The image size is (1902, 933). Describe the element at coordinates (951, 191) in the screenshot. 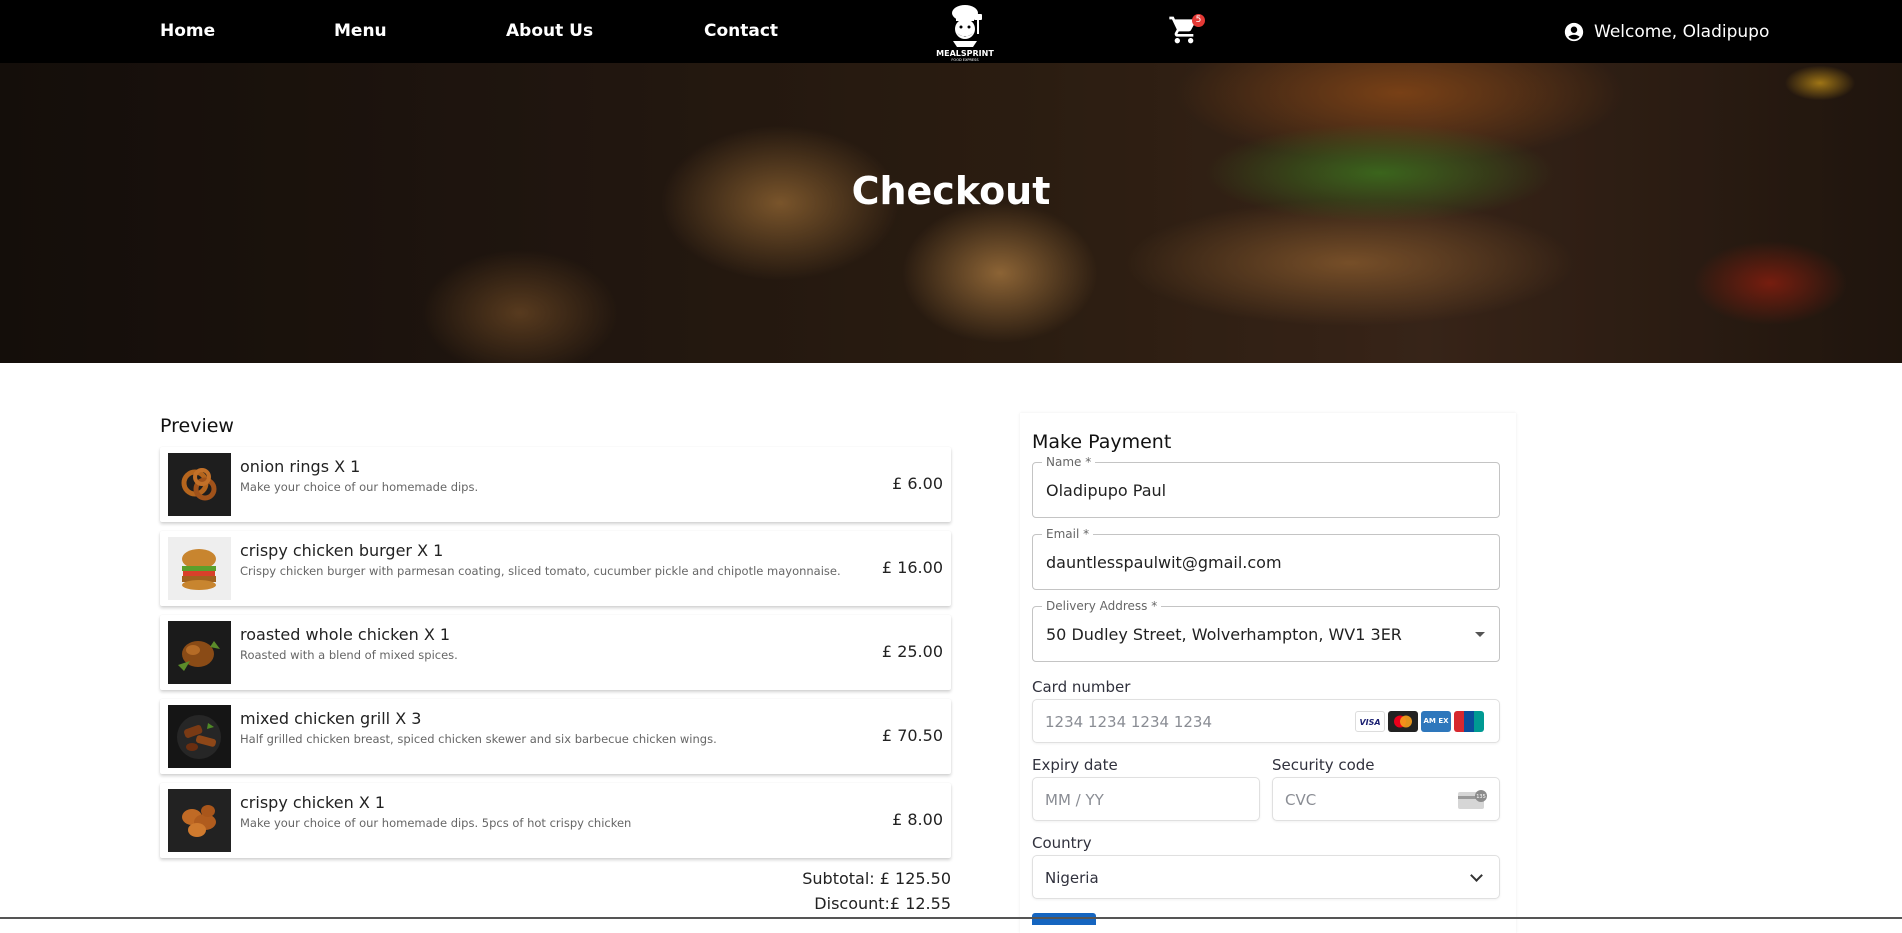

I see `page-title: Checkout` at that location.